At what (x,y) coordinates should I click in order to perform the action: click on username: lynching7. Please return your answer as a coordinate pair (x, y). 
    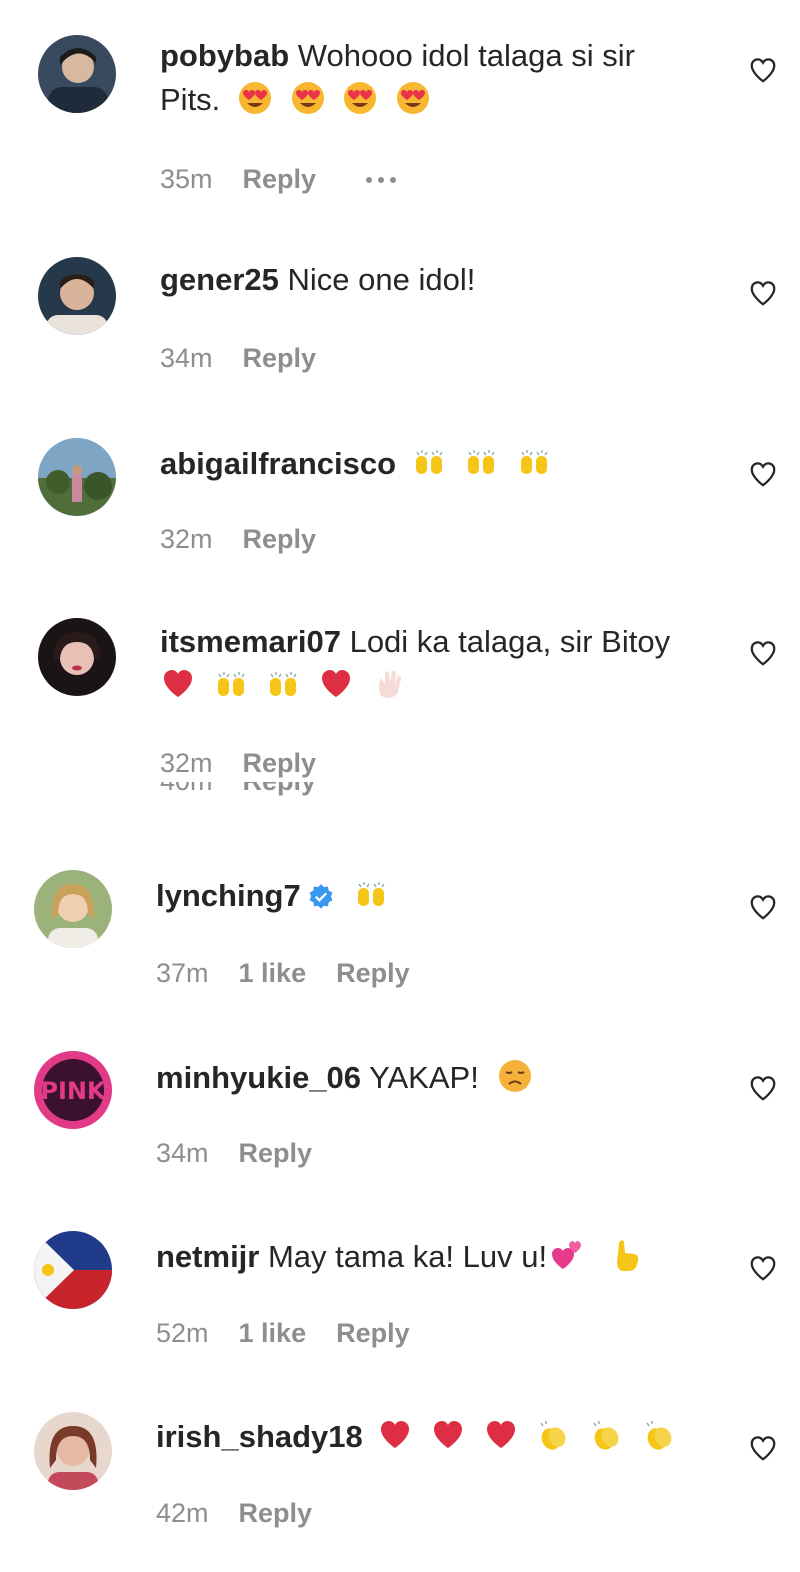
    Looking at the image, I should click on (228, 895).